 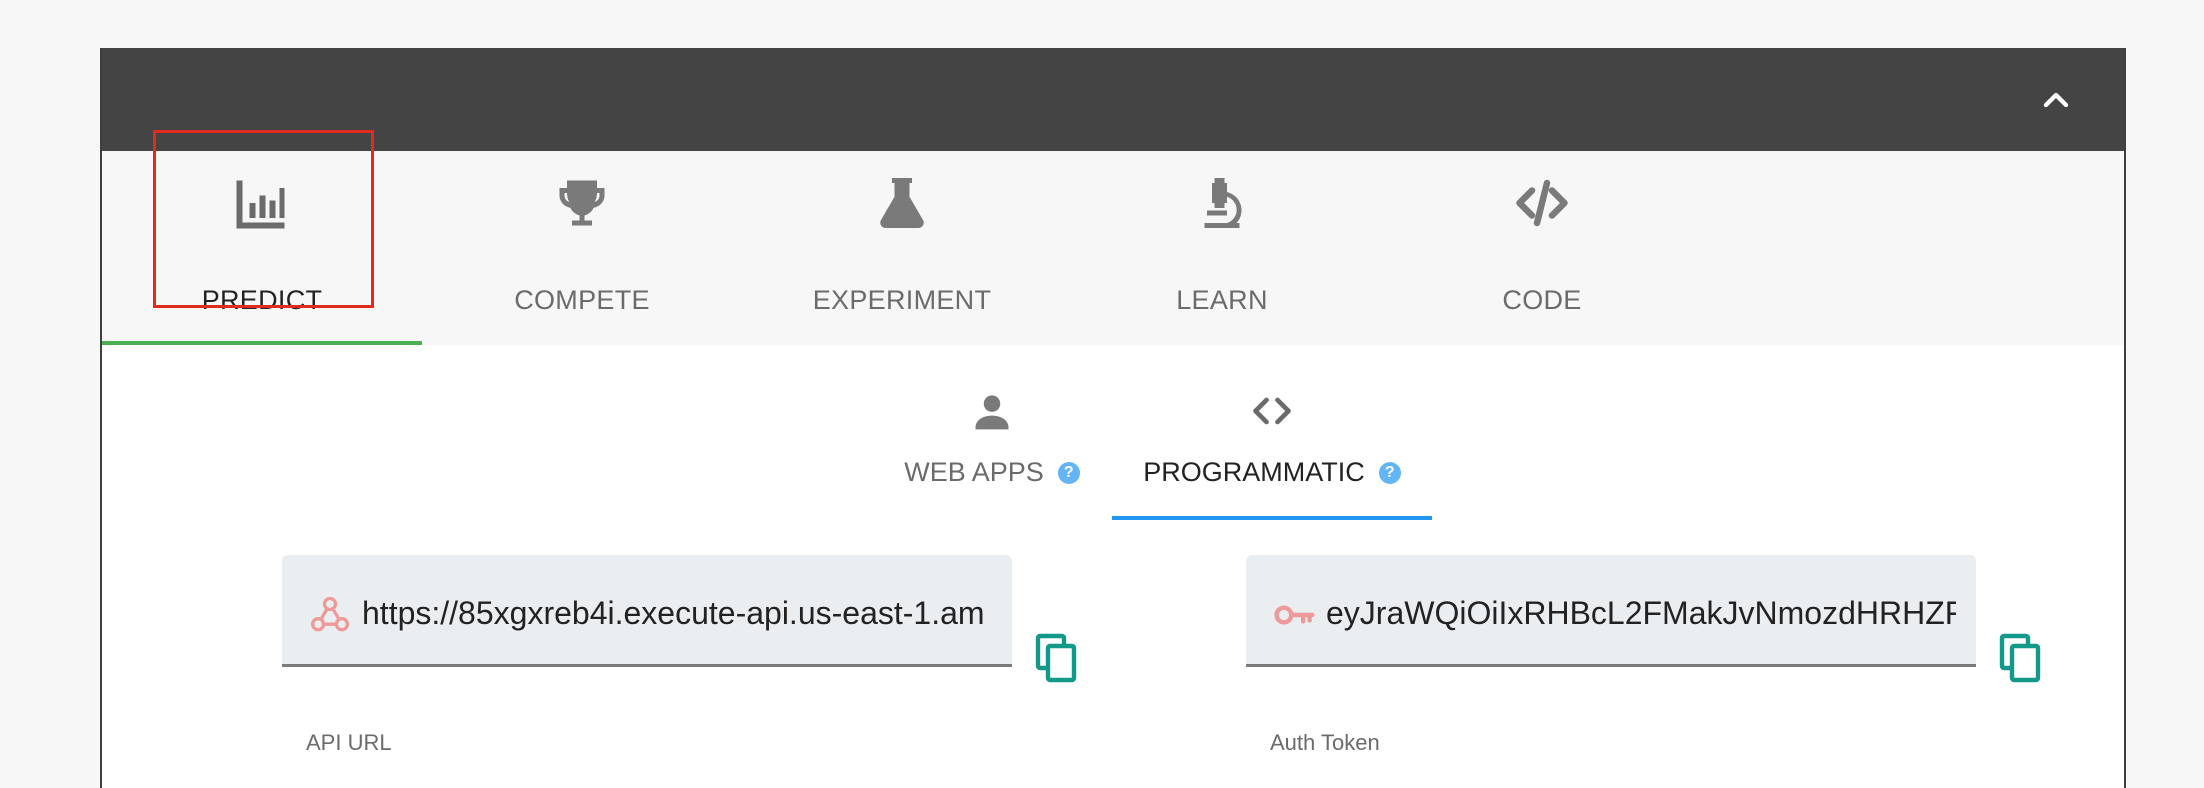 I want to click on tab-code: CODE, so click(x=1542, y=248).